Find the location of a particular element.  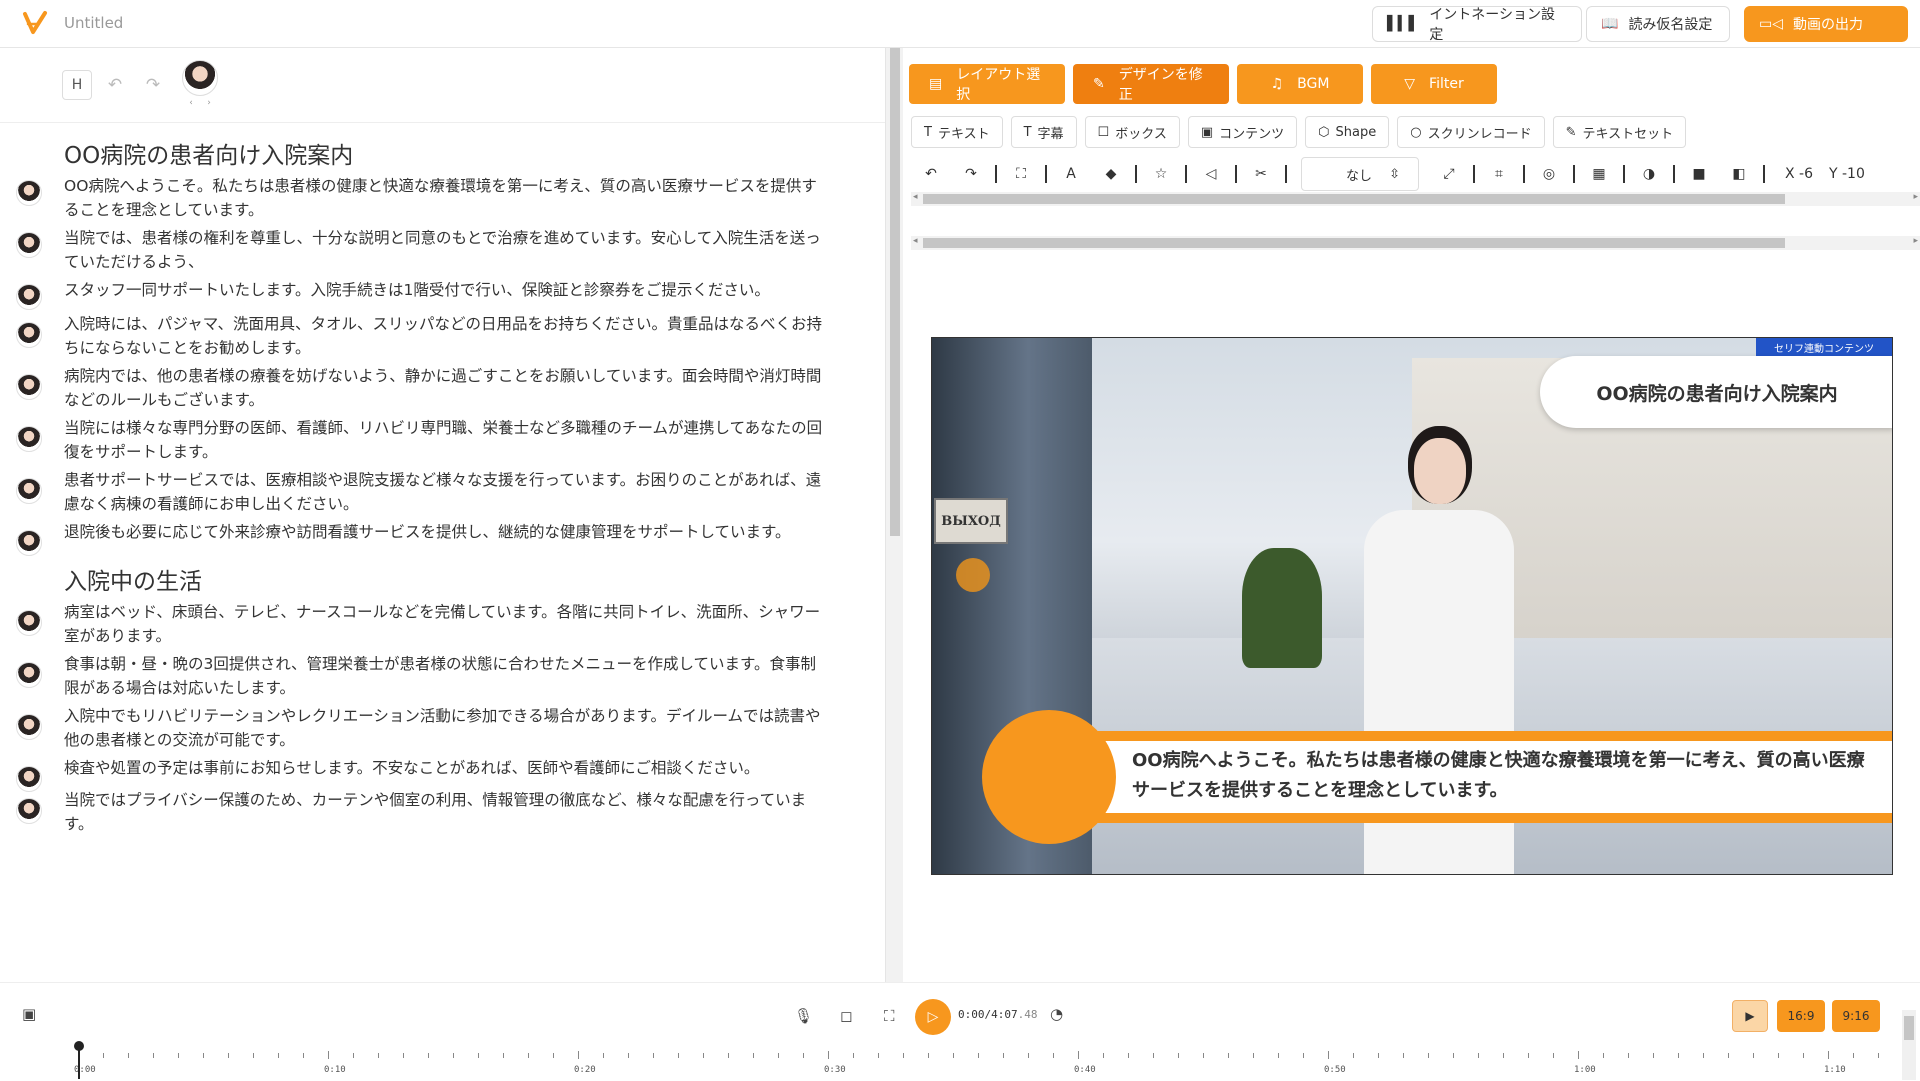

scissors-icon: ✂ is located at coordinates (1261, 174).